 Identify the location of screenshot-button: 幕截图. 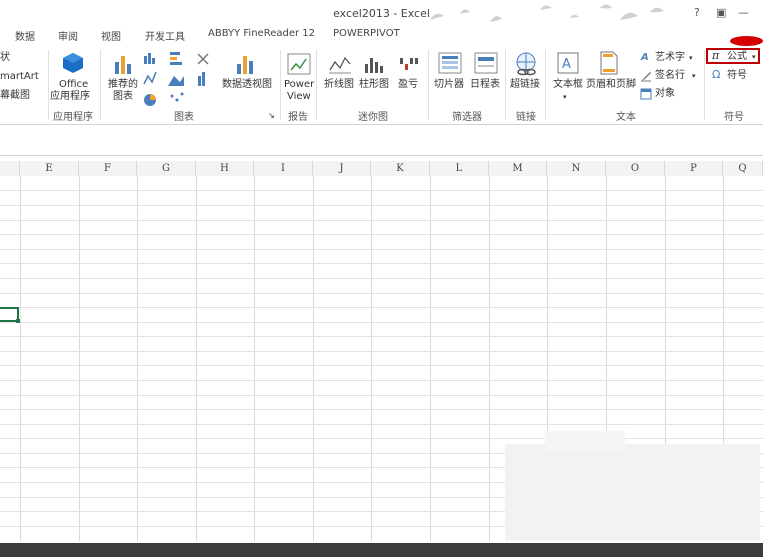
(15, 96).